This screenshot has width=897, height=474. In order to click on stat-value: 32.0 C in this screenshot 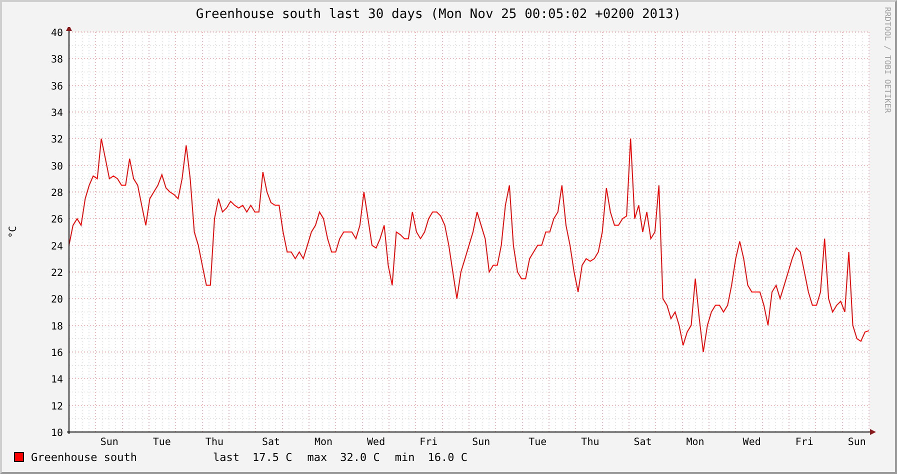, I will do `click(360, 457)`.